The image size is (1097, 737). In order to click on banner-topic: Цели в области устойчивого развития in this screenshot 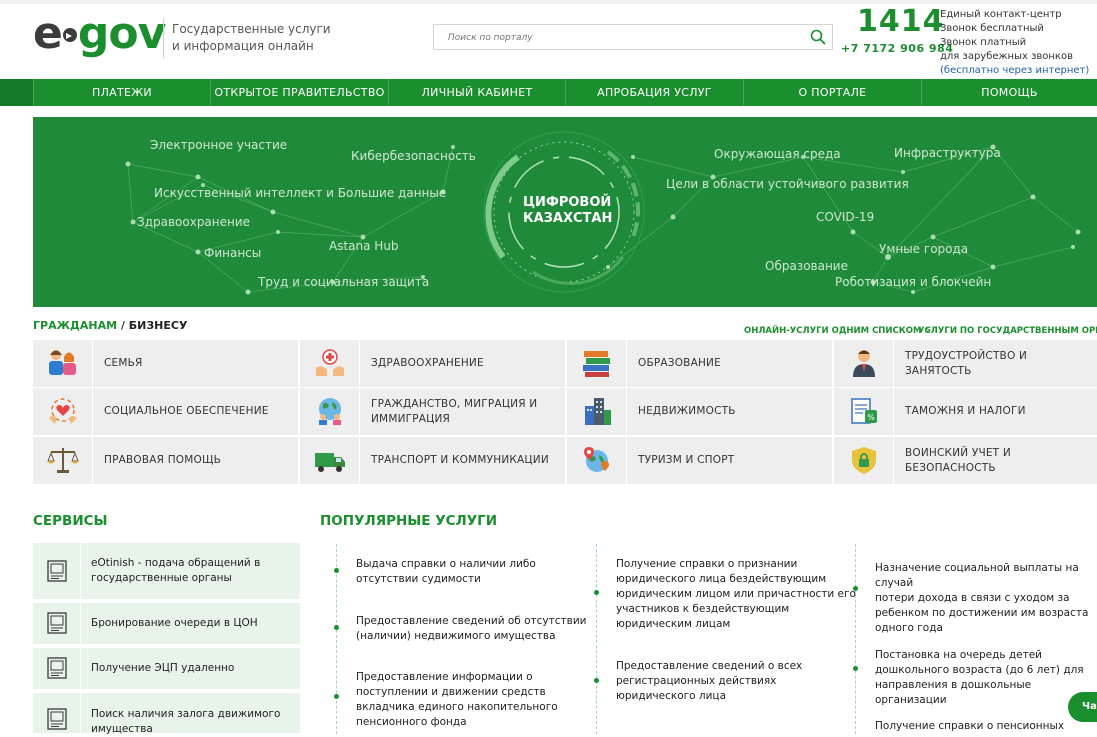, I will do `click(787, 184)`.